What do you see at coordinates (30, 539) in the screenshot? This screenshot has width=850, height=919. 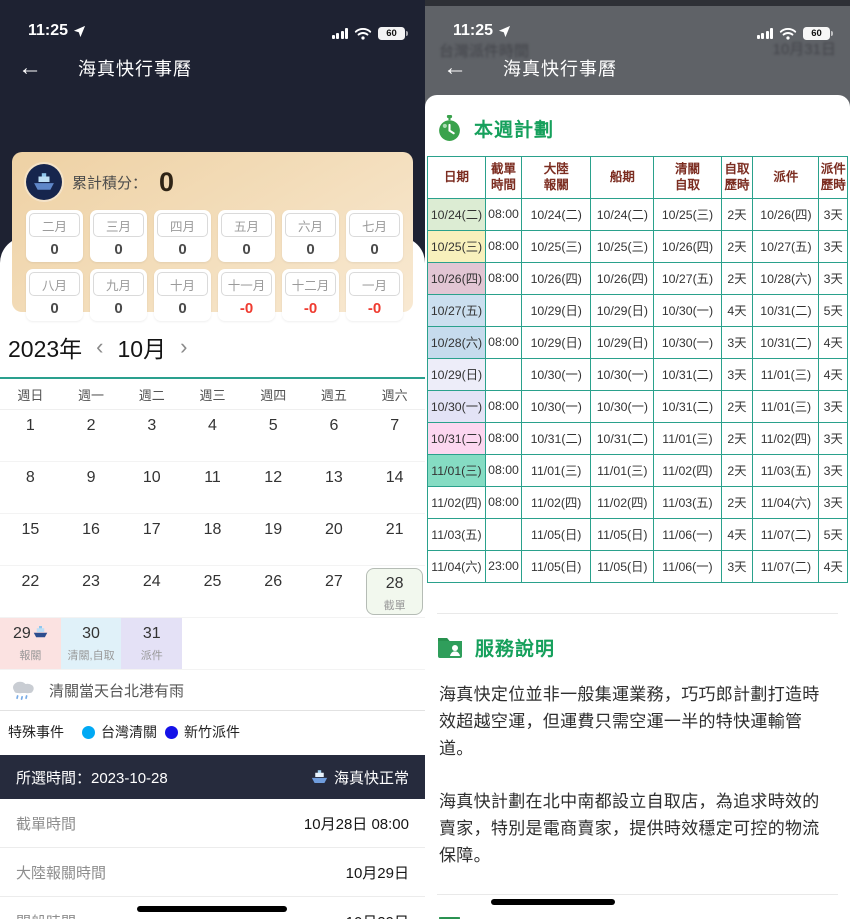 I see `calendar-day: 15` at bounding box center [30, 539].